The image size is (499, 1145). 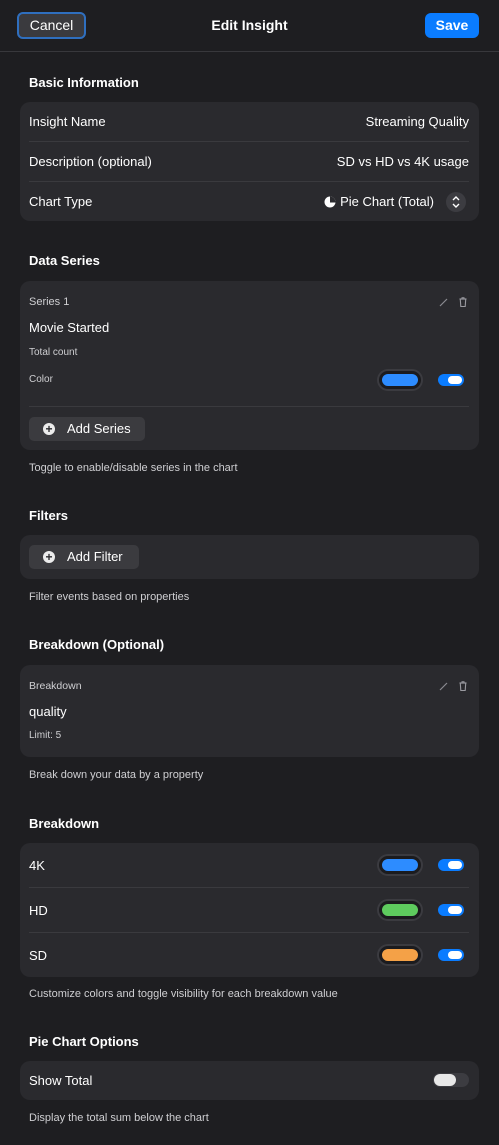 I want to click on series-color-label: Color, so click(x=41, y=379).